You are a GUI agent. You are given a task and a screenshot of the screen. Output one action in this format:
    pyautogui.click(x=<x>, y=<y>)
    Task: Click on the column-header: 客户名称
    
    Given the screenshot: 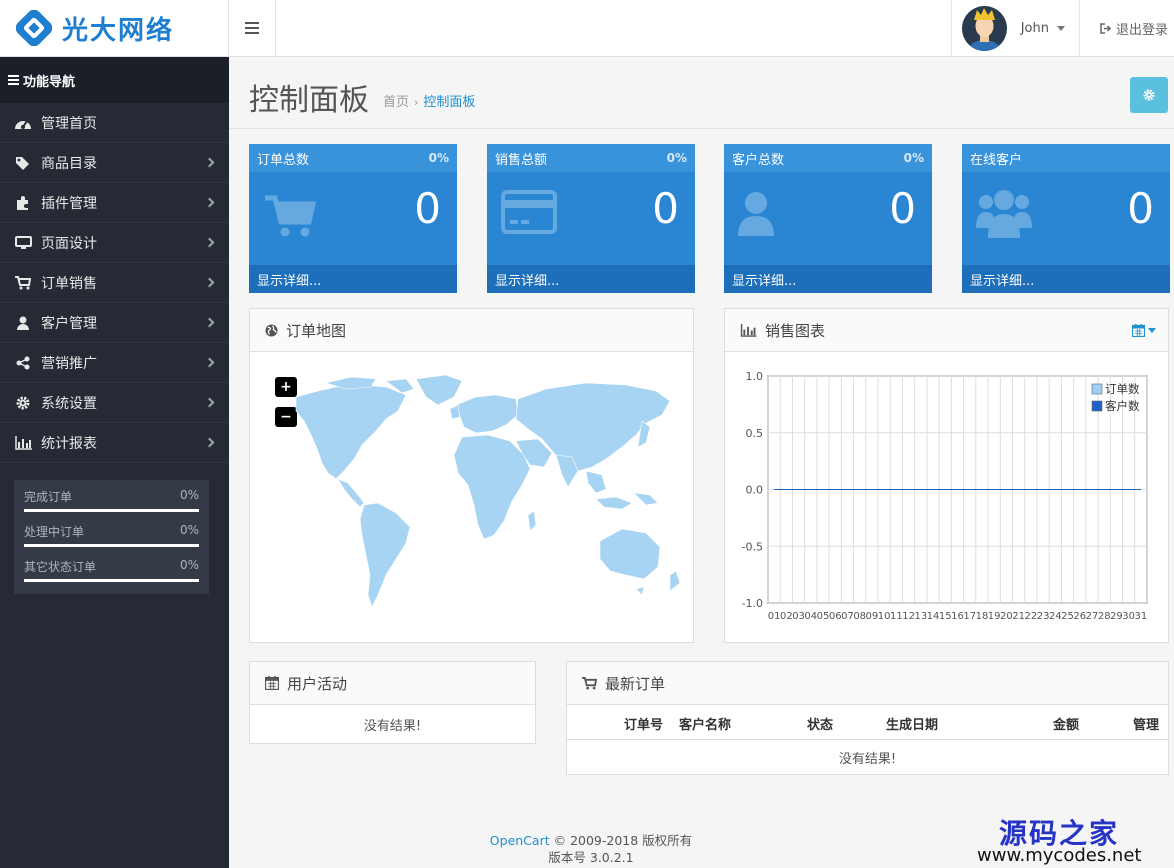 What is the action you would take?
    pyautogui.click(x=705, y=723)
    